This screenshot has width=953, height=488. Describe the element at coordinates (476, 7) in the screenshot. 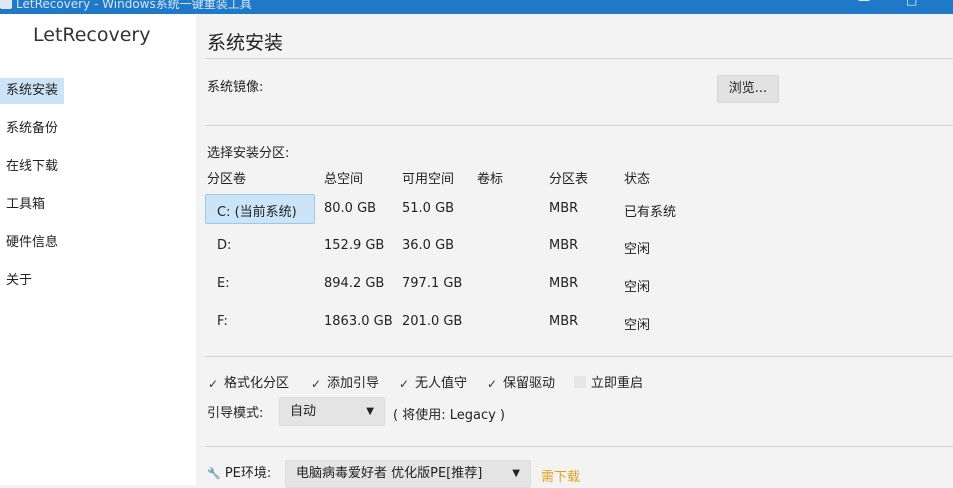

I see `title-bar: LetRecovery - Windows系统一键重装工具 — □` at that location.